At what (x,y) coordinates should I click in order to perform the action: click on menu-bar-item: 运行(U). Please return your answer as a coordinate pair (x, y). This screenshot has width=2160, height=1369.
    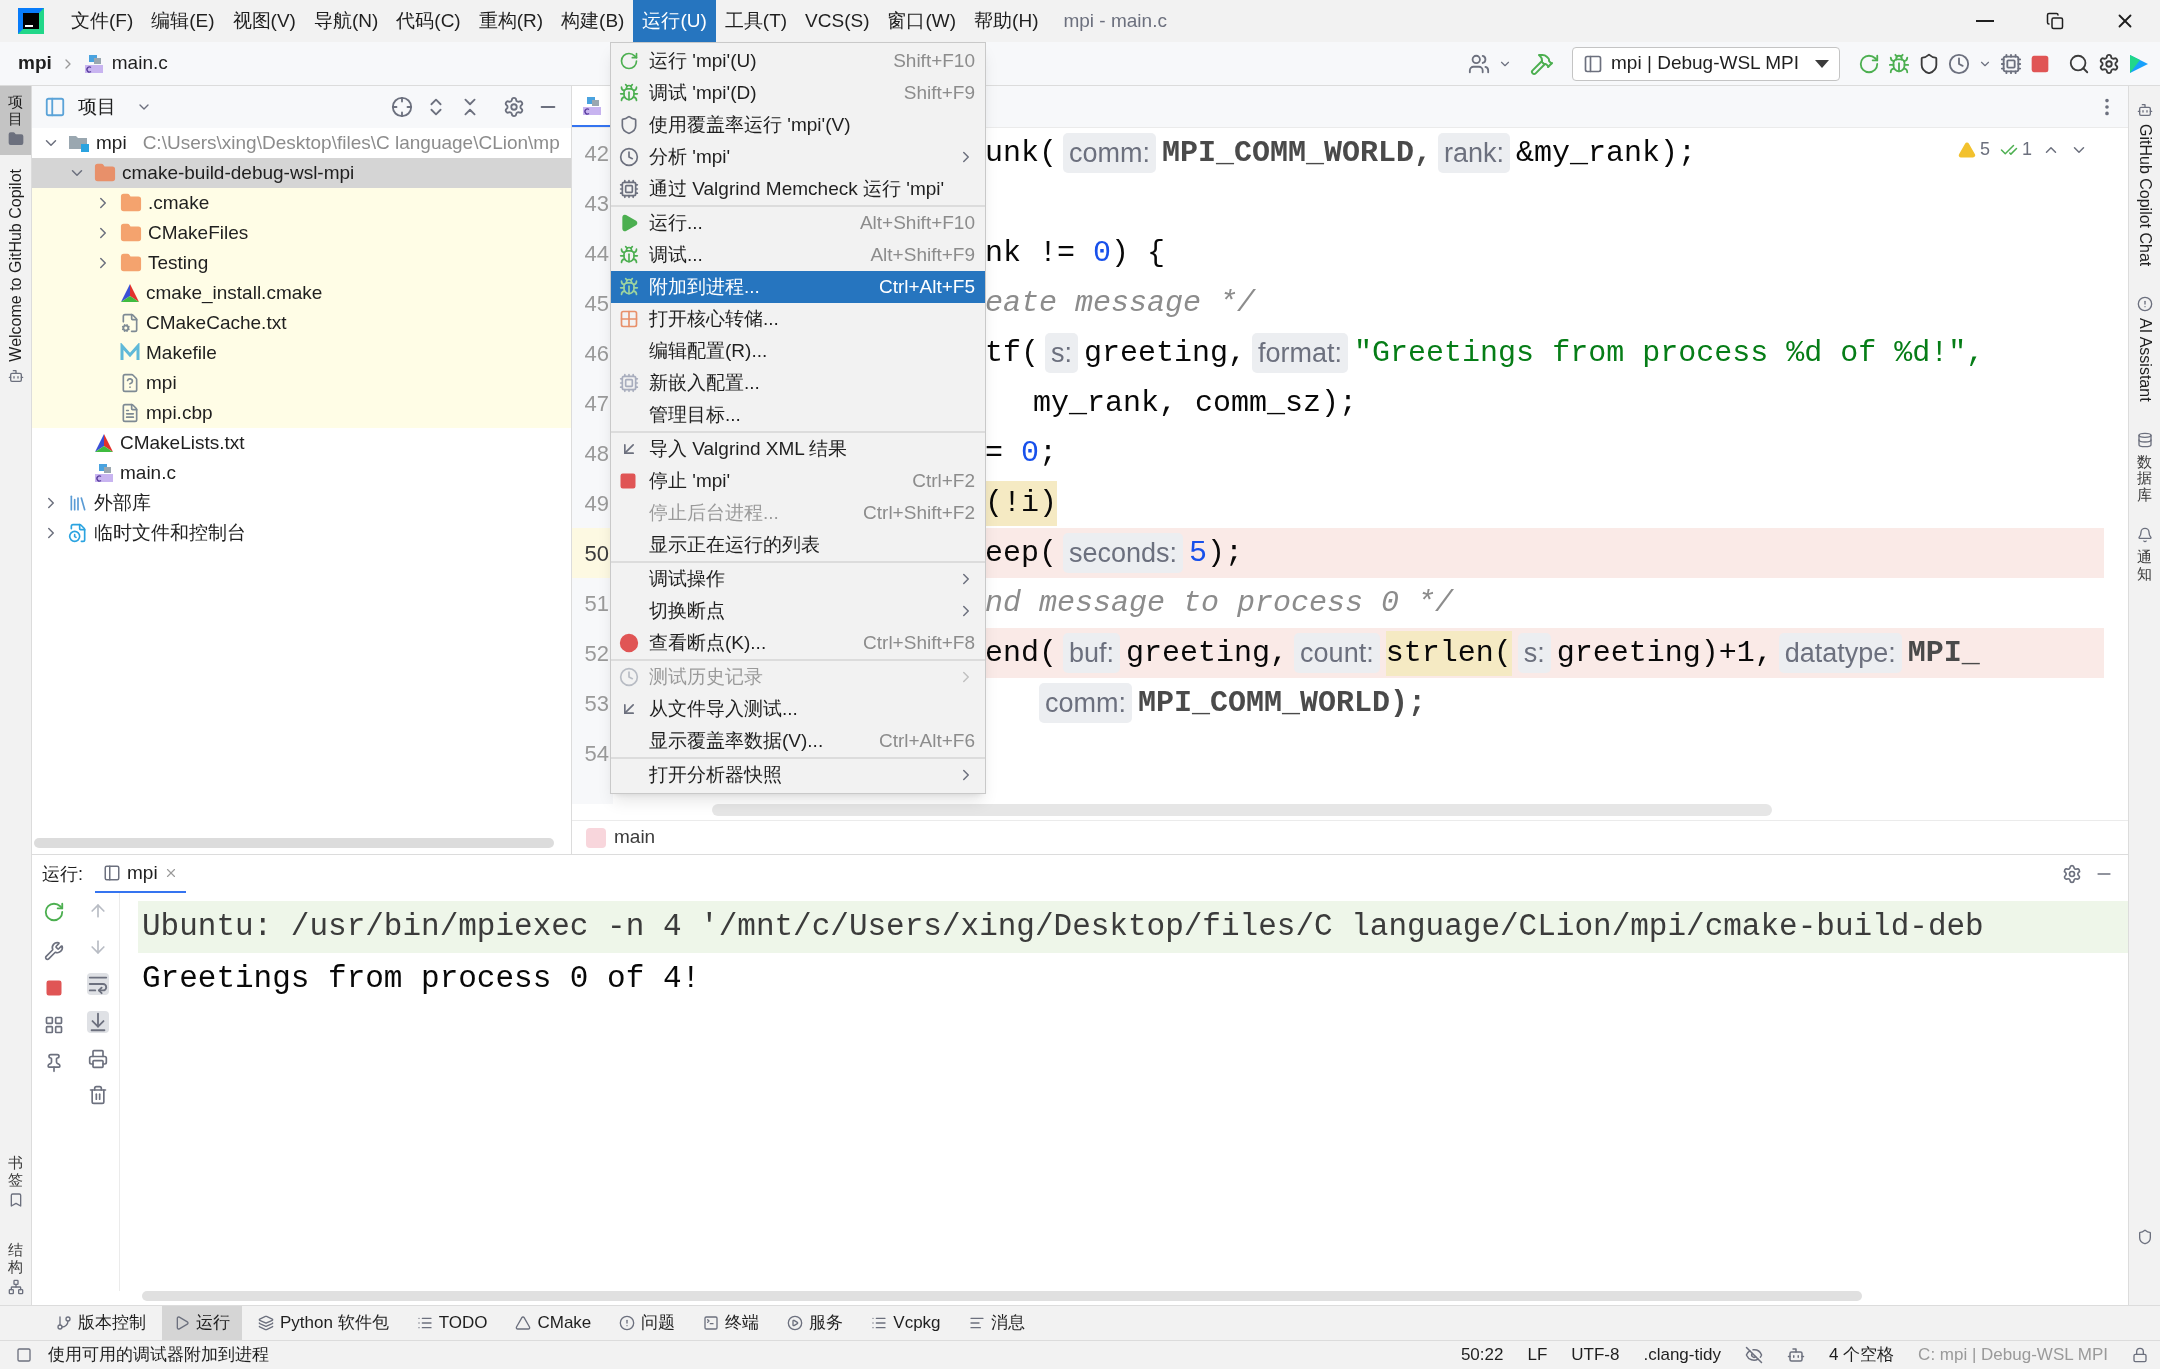
    Looking at the image, I should click on (674, 21).